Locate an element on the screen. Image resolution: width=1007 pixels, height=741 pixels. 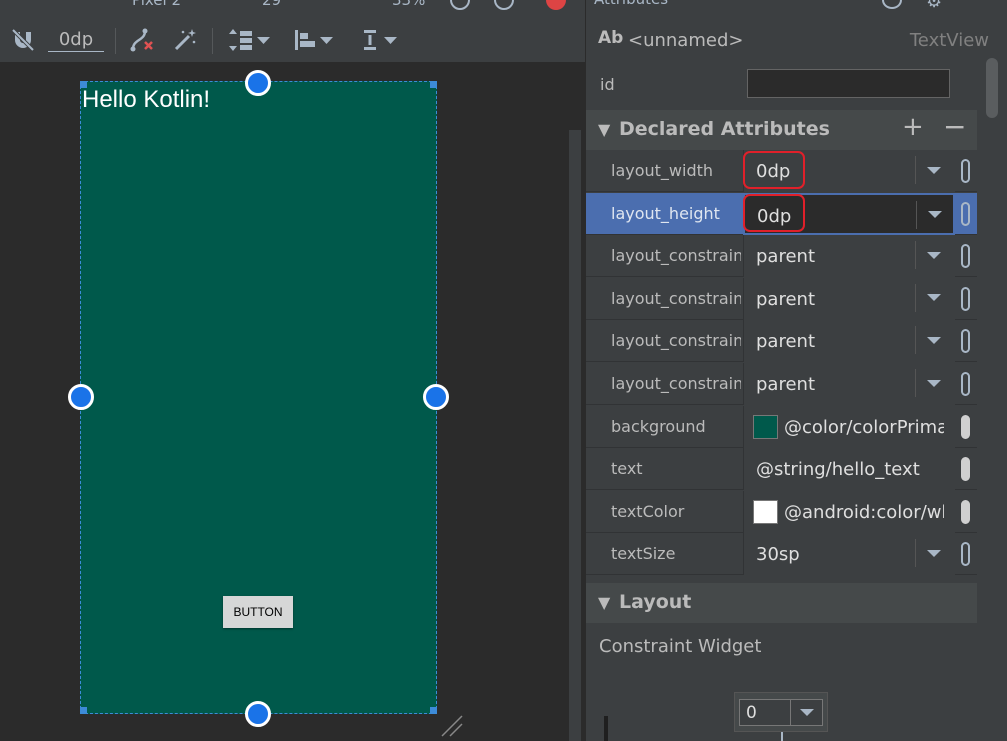
attribute-row: background @color/colorPrimary is located at coordinates (781, 426).